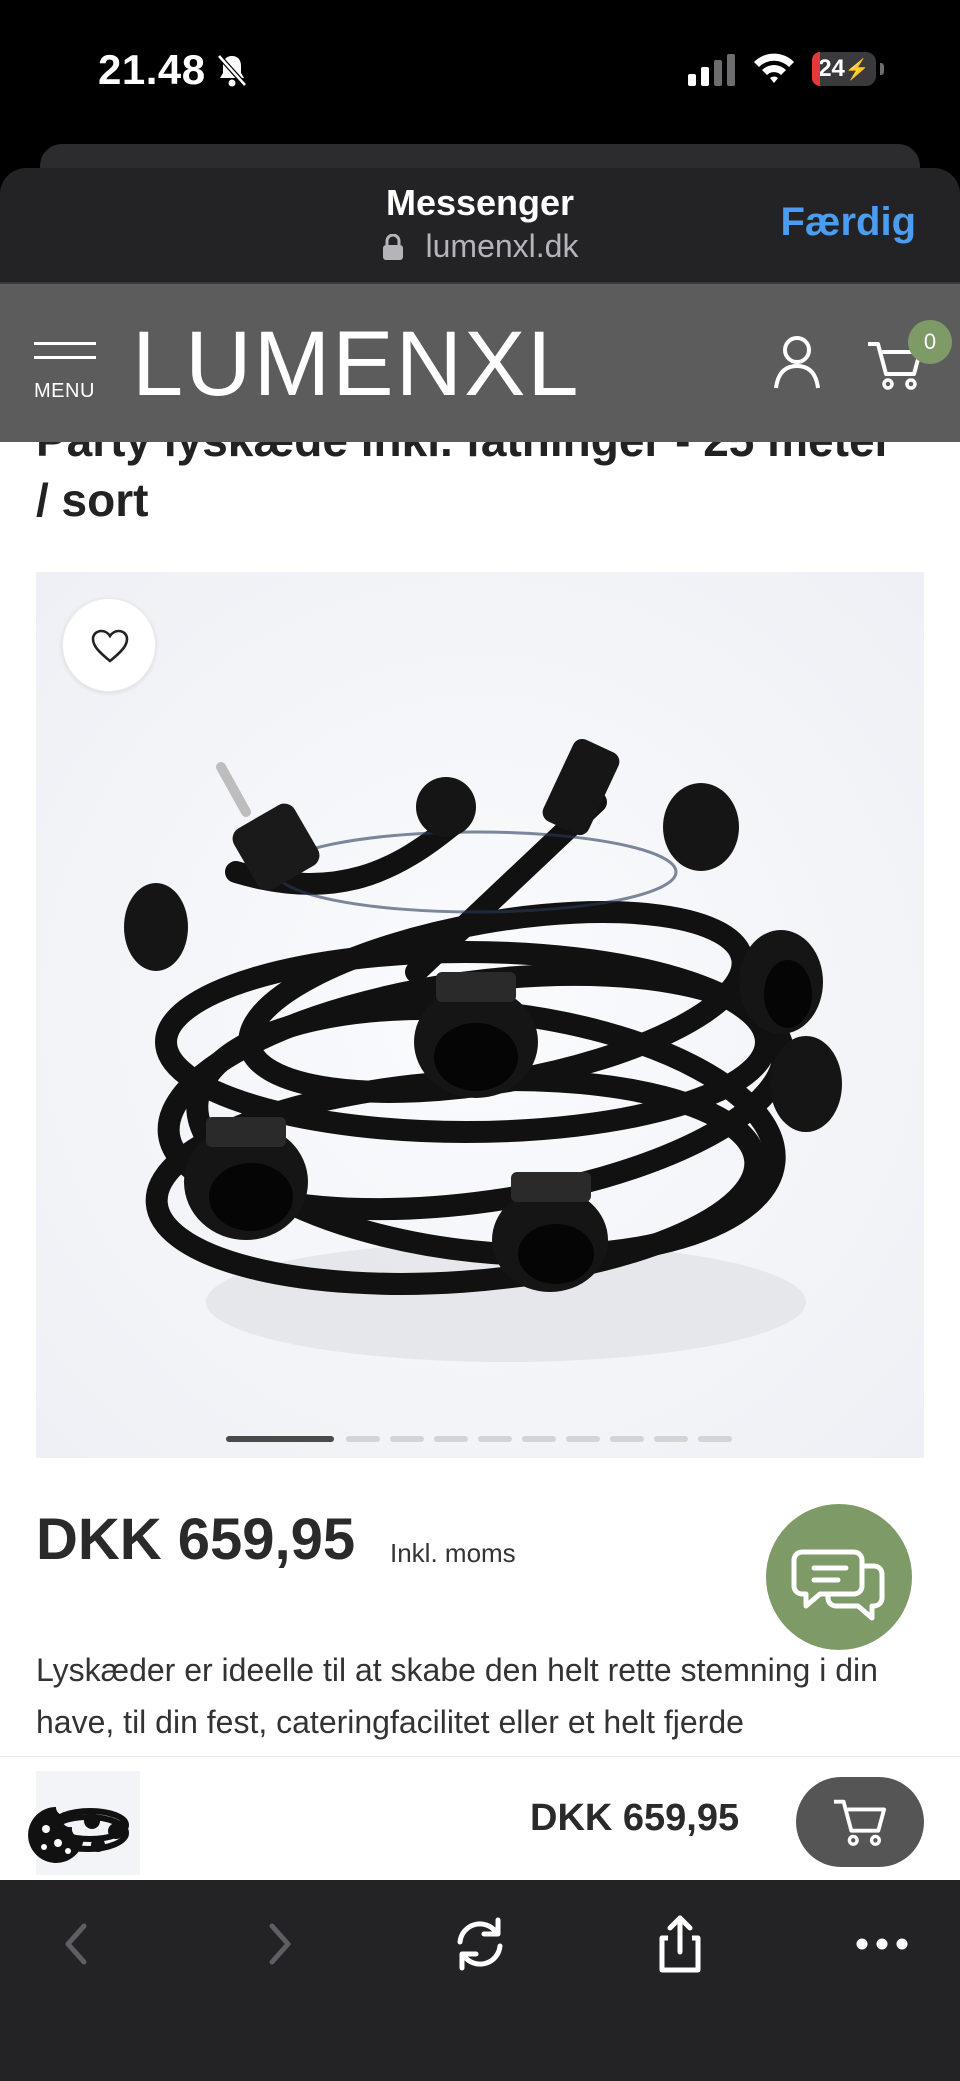  I want to click on product-price: DKK 659,95, so click(196, 1539).